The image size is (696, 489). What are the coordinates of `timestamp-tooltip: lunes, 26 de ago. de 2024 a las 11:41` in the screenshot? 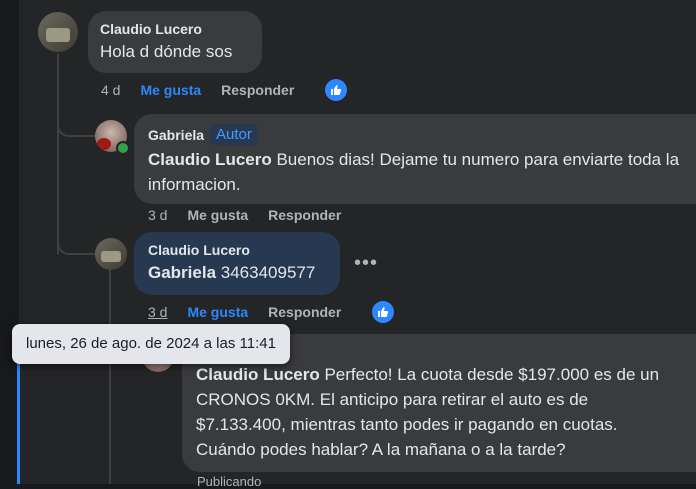 It's located at (151, 344).